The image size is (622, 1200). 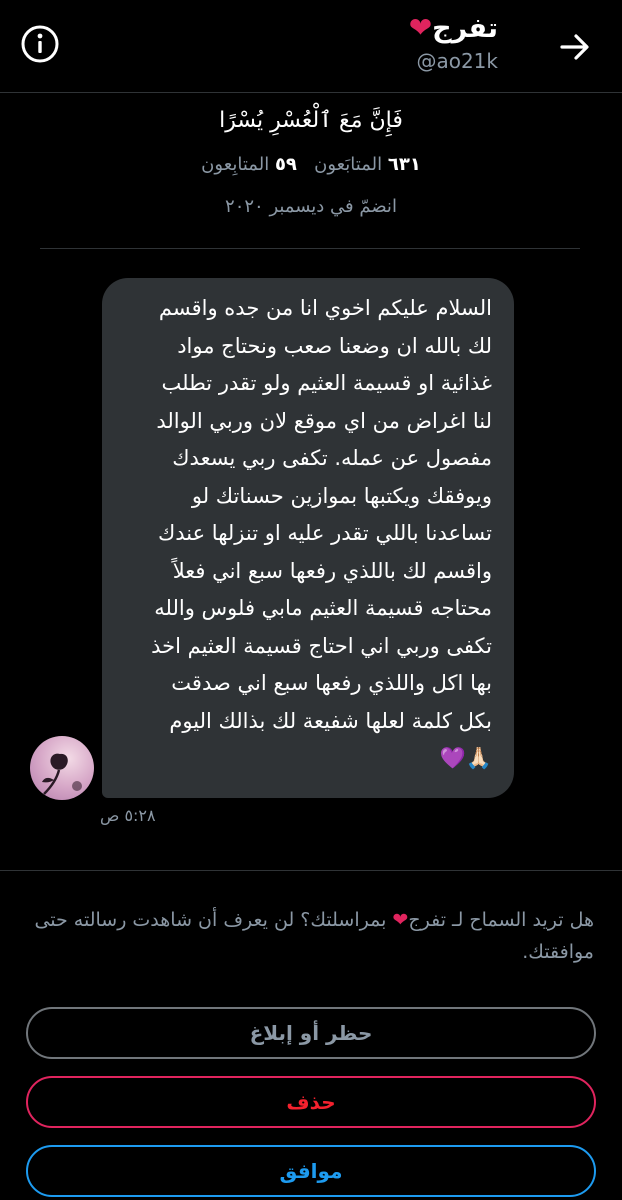 What do you see at coordinates (311, 120) in the screenshot?
I see `profile-bio: فَإِنَّ مَعَ ٱلْعُسْرِ يُسْرًا` at bounding box center [311, 120].